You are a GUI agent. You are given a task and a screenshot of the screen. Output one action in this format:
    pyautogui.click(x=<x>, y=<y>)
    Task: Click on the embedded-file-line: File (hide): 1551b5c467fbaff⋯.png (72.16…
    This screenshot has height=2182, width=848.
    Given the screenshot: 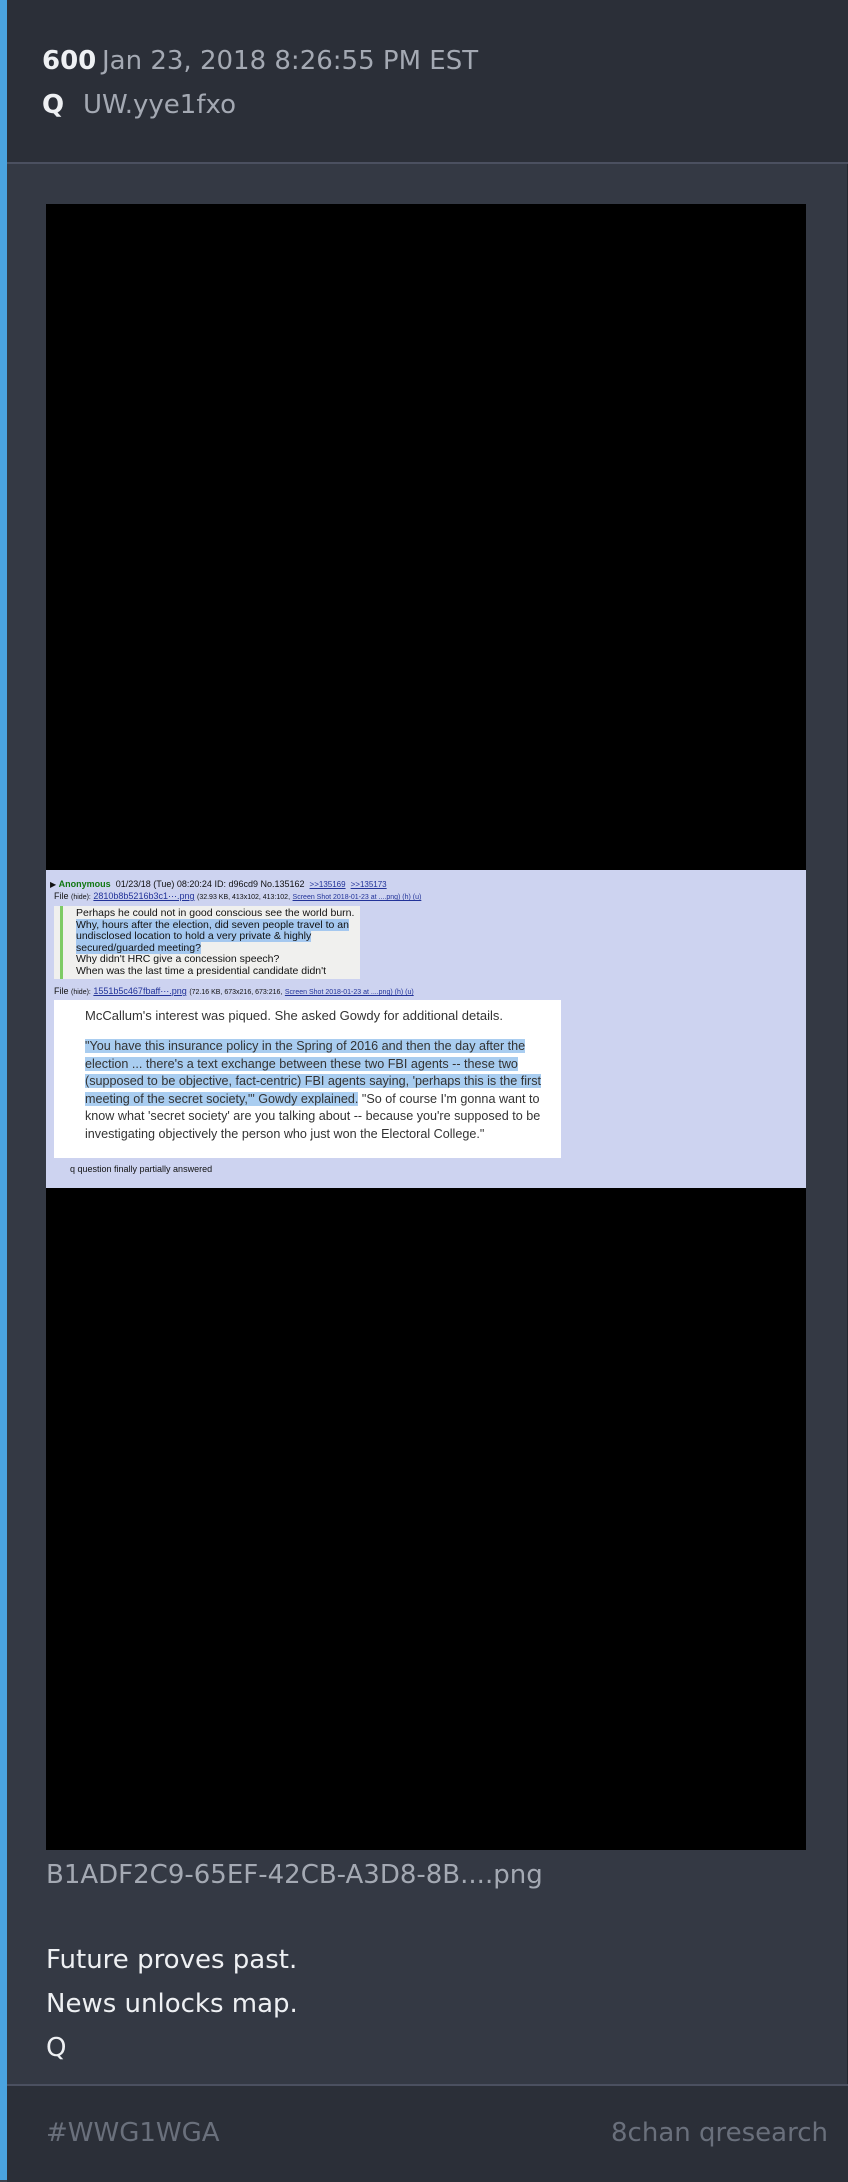 What is the action you would take?
    pyautogui.click(x=234, y=991)
    